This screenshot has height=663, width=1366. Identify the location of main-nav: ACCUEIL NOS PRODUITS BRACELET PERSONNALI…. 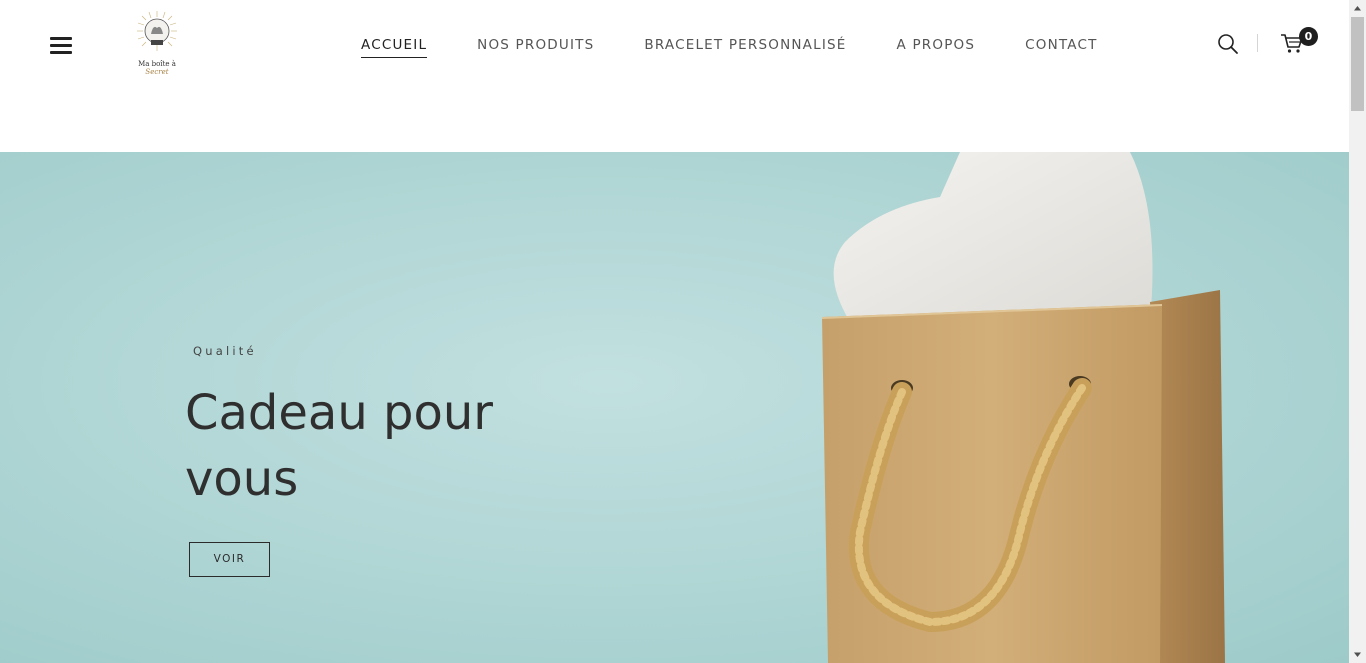
(729, 47).